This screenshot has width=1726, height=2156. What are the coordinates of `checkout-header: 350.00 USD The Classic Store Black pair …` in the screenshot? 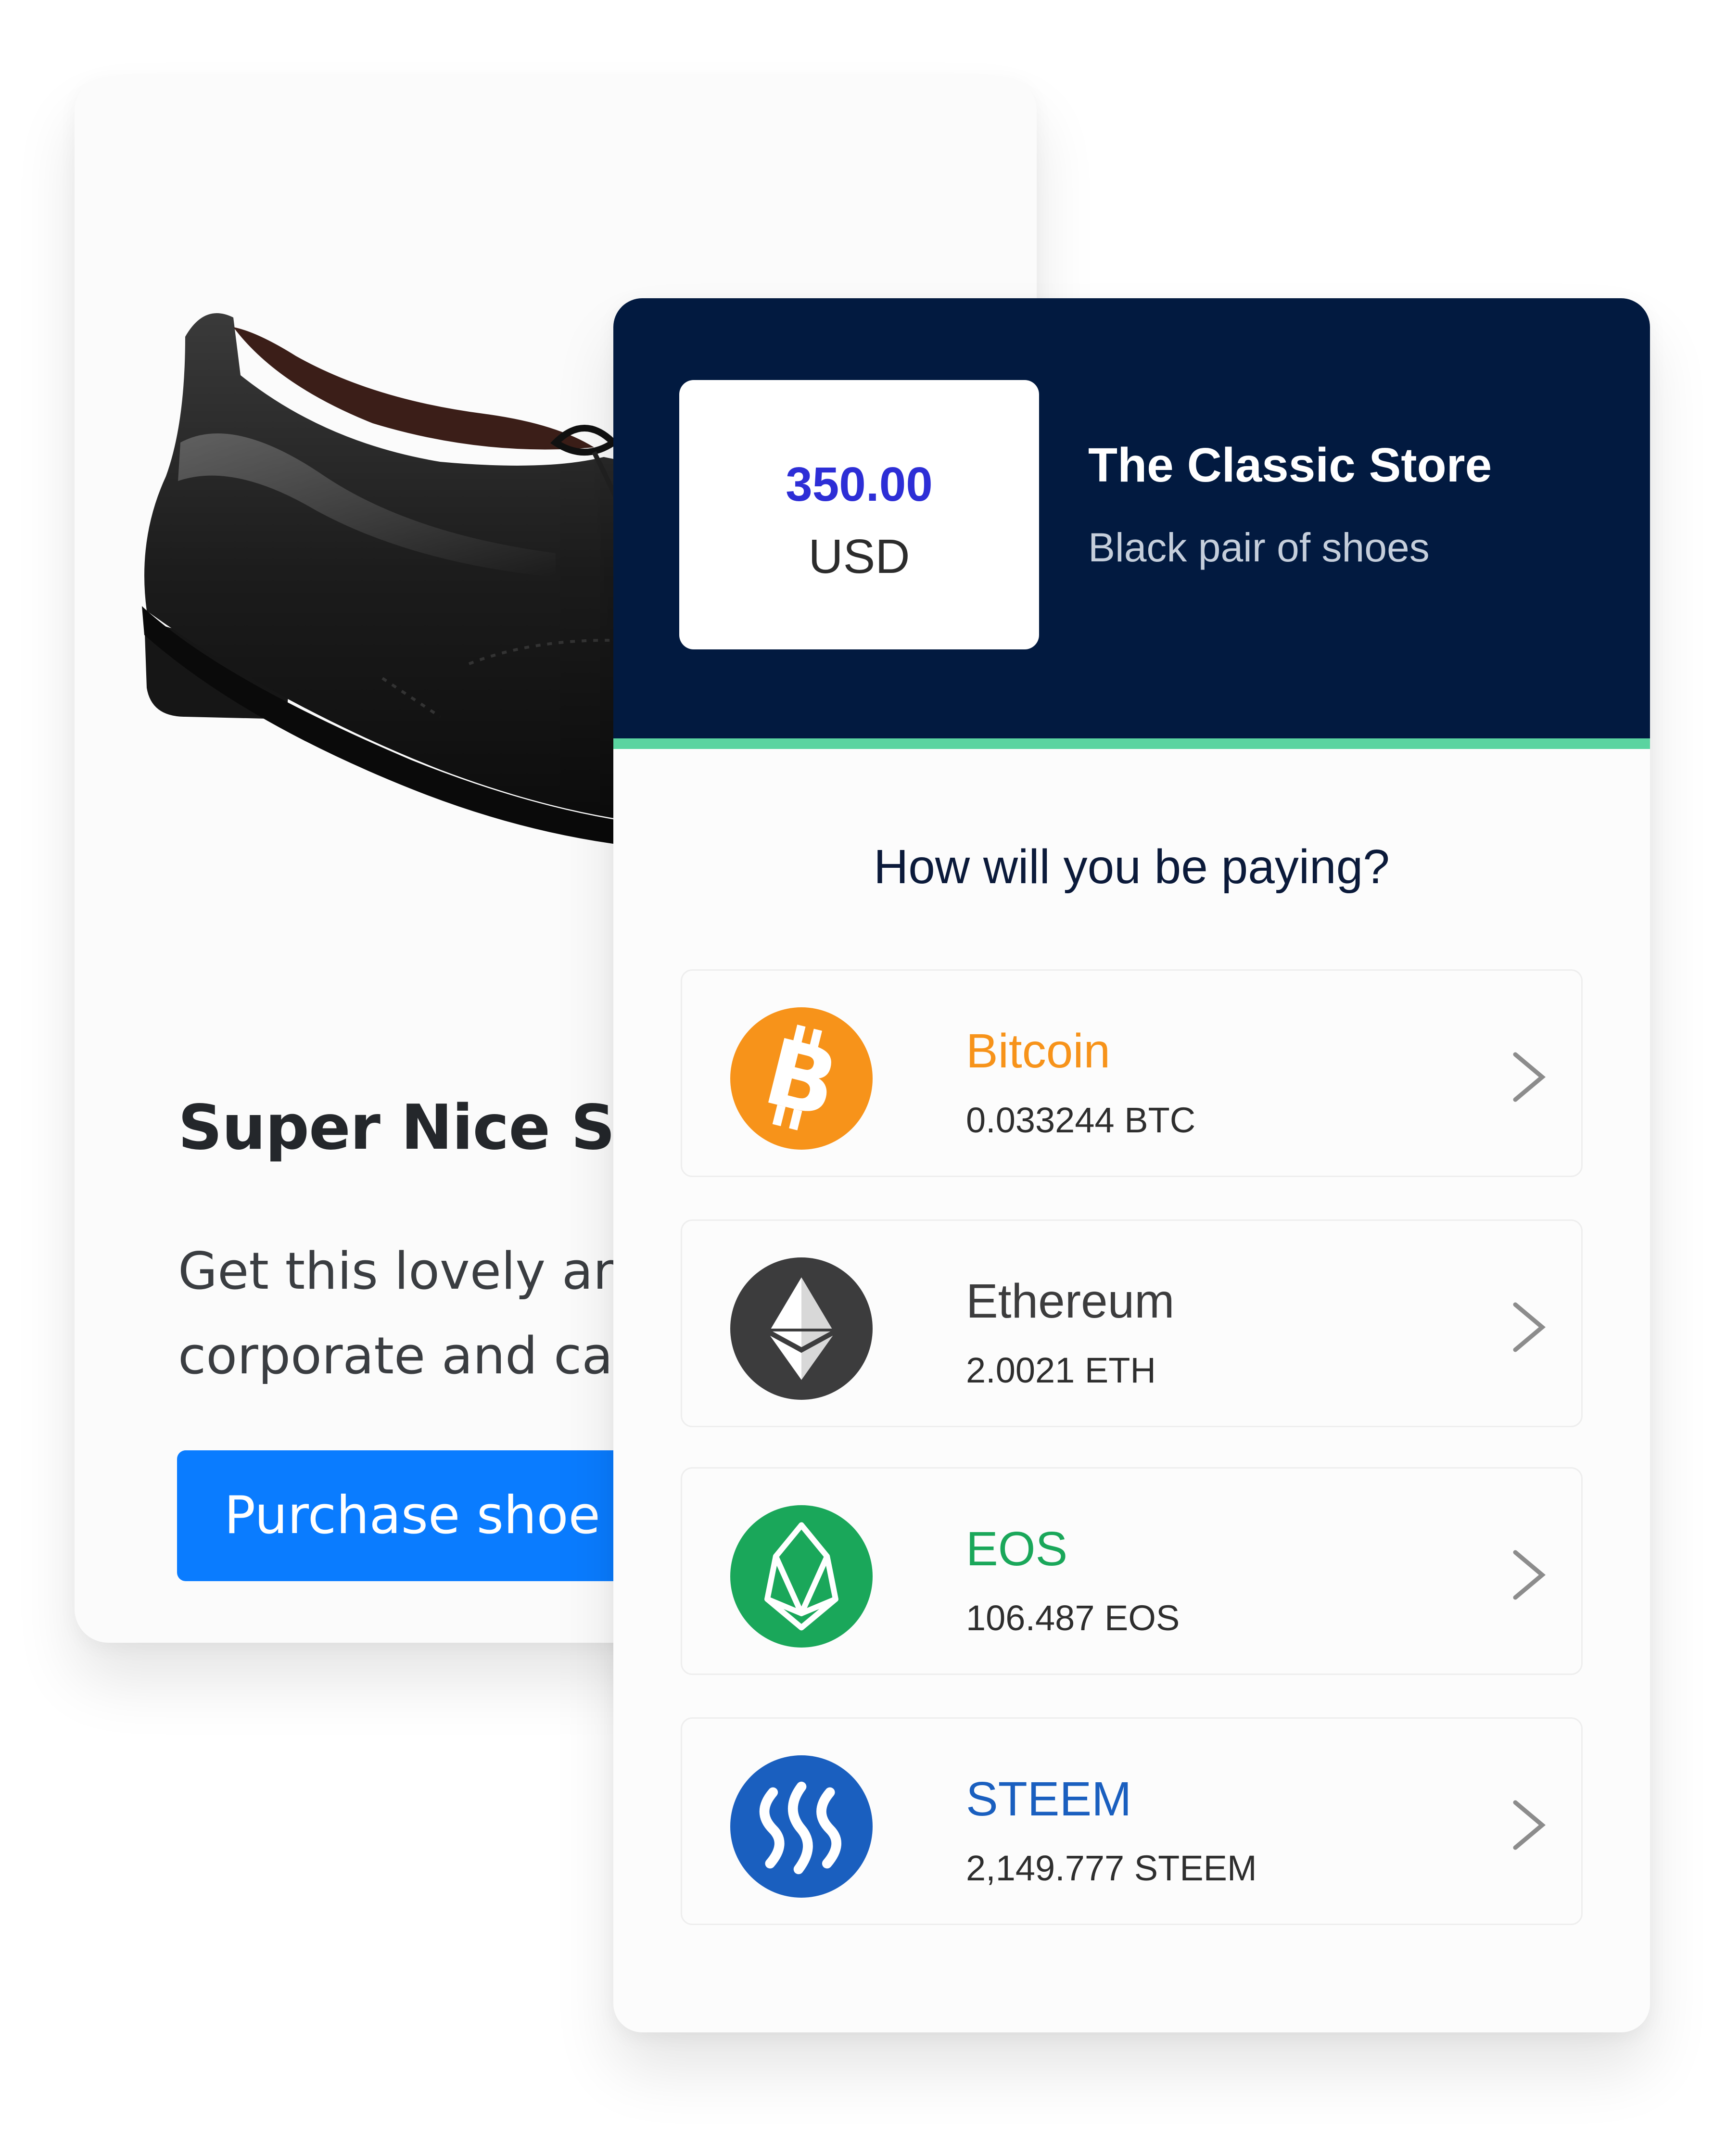 It's located at (1131, 518).